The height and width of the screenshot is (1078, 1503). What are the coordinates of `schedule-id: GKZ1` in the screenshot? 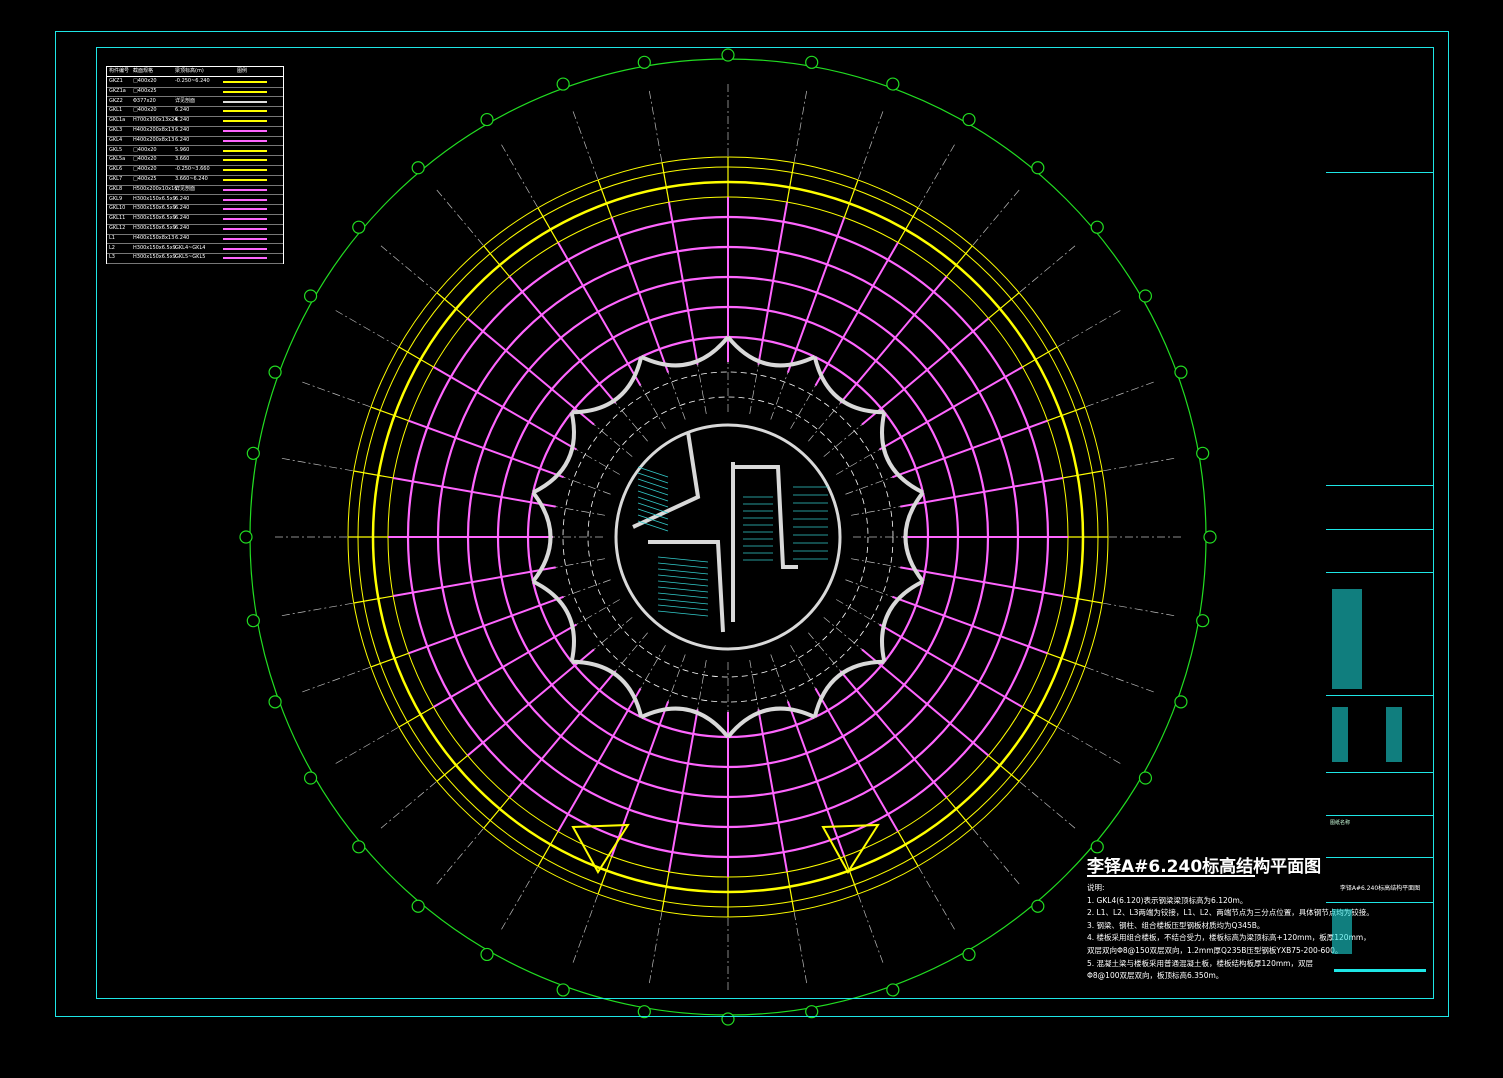 It's located at (116, 81).